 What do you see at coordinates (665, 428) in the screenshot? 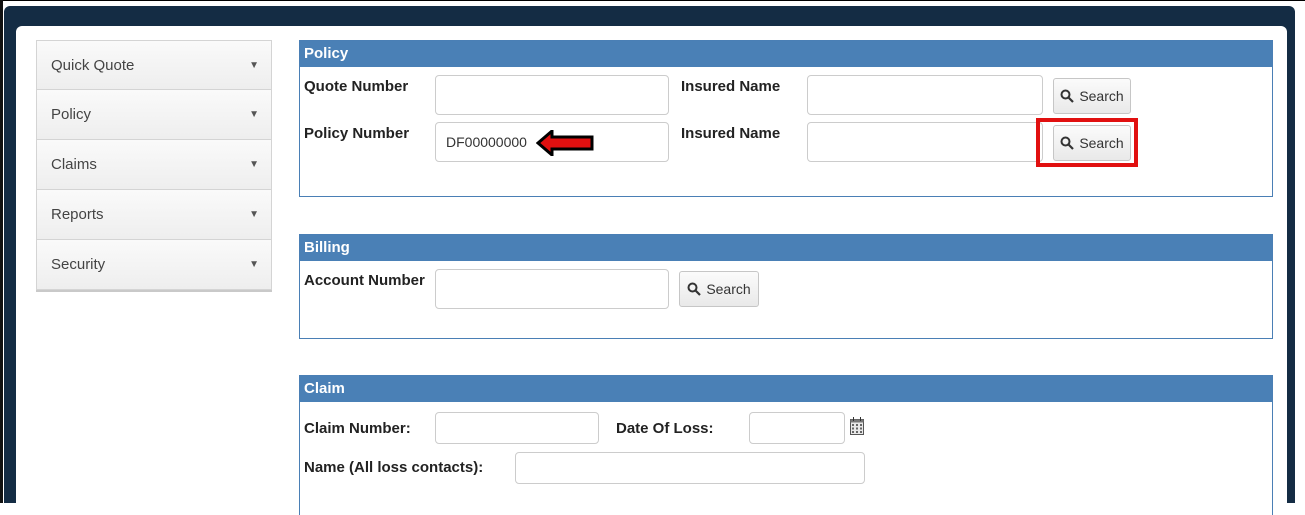
I see `date-of-loss-label: Date Of Loss:` at bounding box center [665, 428].